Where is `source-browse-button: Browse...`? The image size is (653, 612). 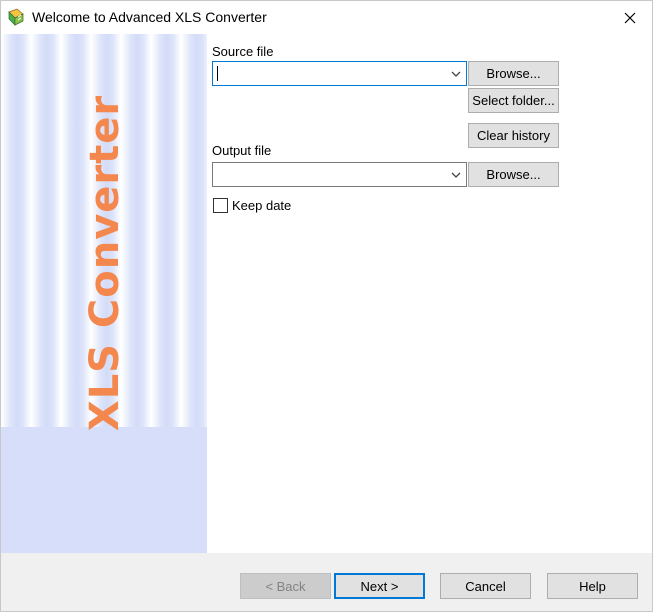
source-browse-button: Browse... is located at coordinates (513, 73).